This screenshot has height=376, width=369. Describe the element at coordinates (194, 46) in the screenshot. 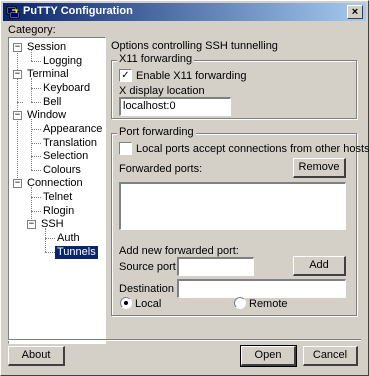

I see `panel-heading: Options controlling SSH tunnelling` at that location.